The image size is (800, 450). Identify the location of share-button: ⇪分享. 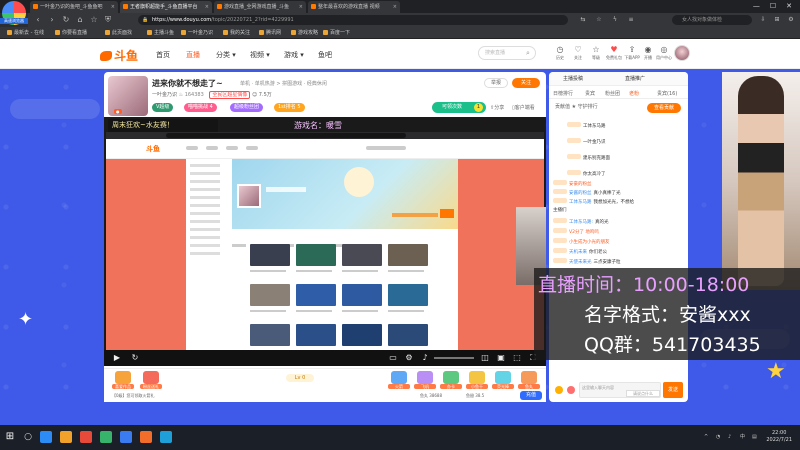
(497, 107).